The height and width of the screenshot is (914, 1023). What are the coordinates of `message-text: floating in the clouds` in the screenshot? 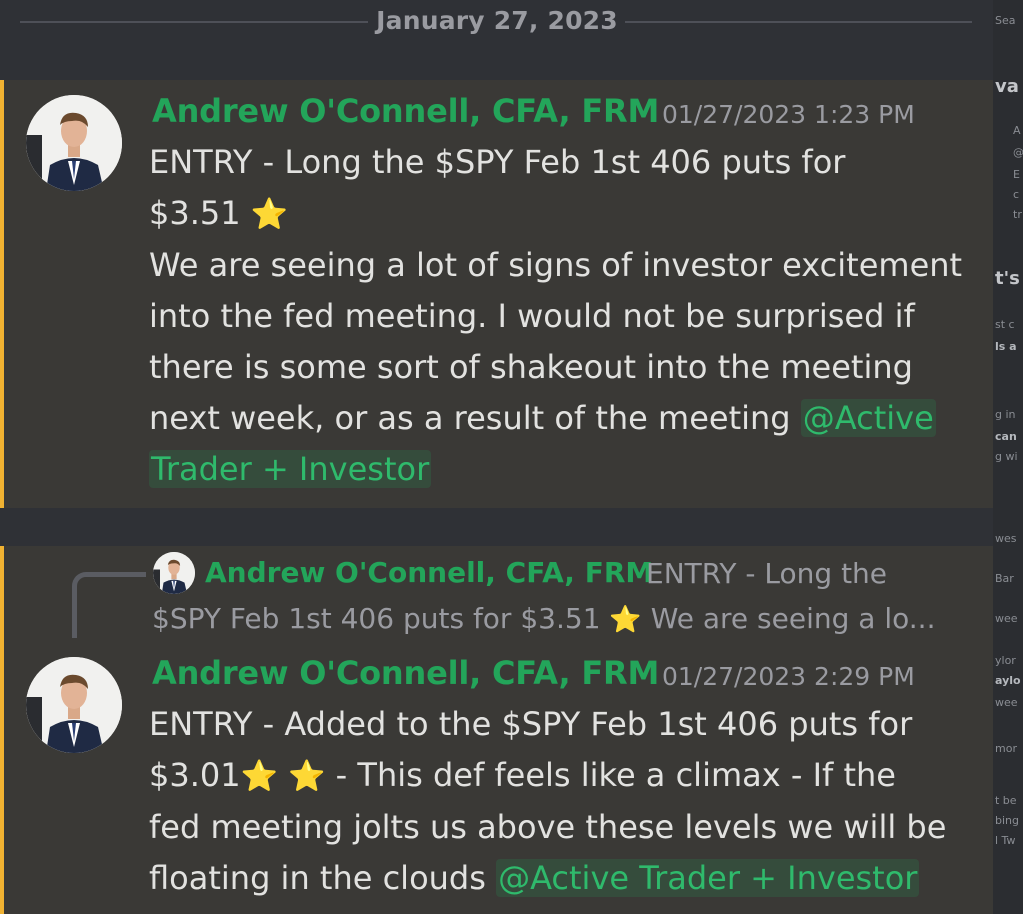 It's located at (317, 878).